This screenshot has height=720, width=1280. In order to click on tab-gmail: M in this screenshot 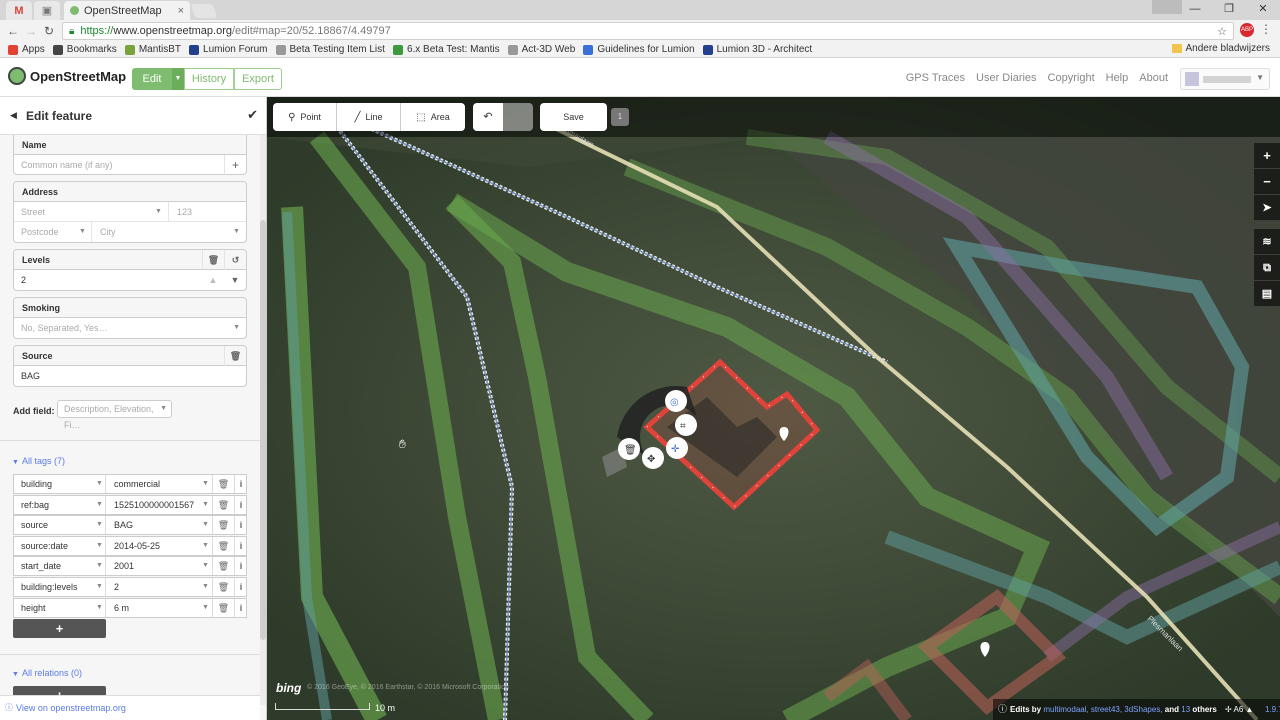, I will do `click(19, 10)`.